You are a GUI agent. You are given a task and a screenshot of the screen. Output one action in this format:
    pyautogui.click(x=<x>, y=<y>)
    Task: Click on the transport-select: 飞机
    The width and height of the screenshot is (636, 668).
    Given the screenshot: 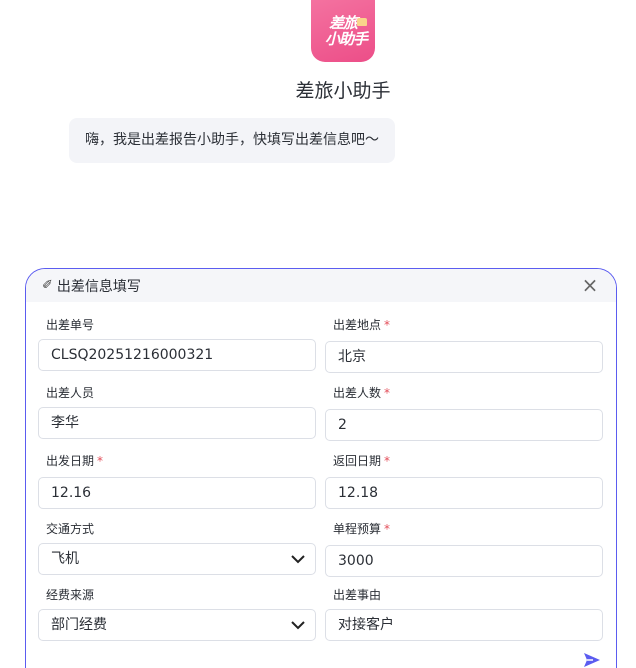 What is the action you would take?
    pyautogui.click(x=177, y=559)
    